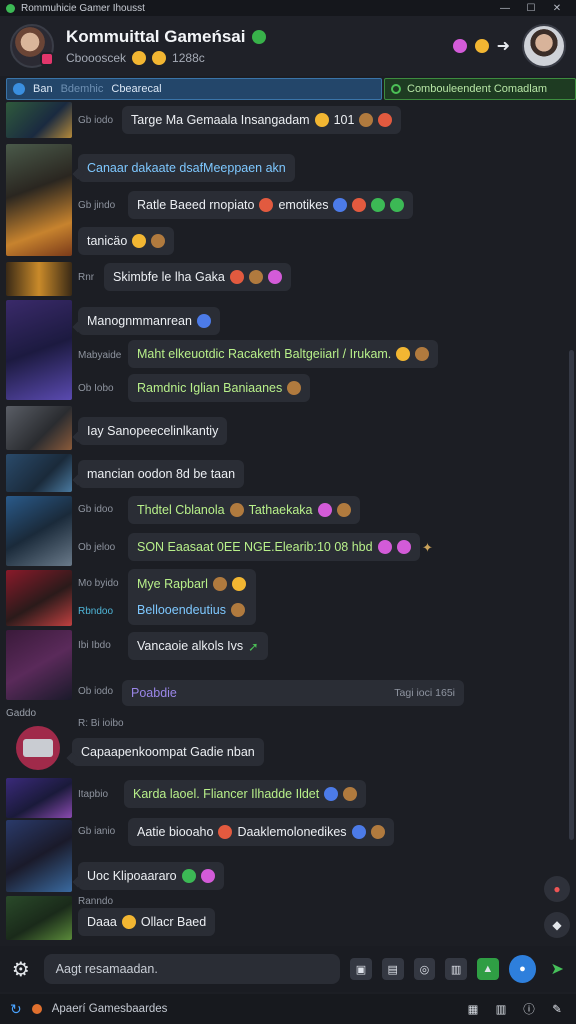 The image size is (576, 1024). What do you see at coordinates (480, 89) in the screenshot?
I see `tab-community: Combouleendent Comadlam` at bounding box center [480, 89].